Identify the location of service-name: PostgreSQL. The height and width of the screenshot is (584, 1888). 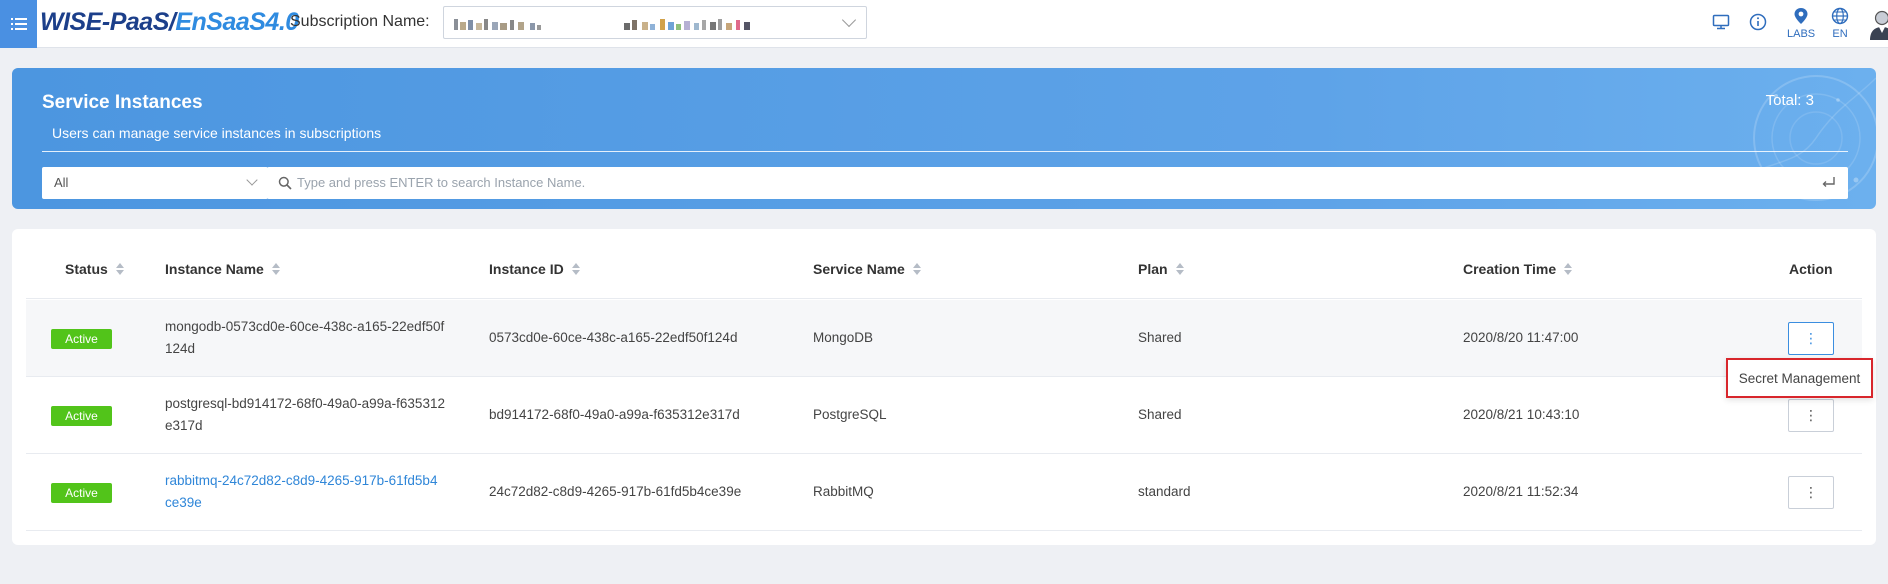
(850, 414).